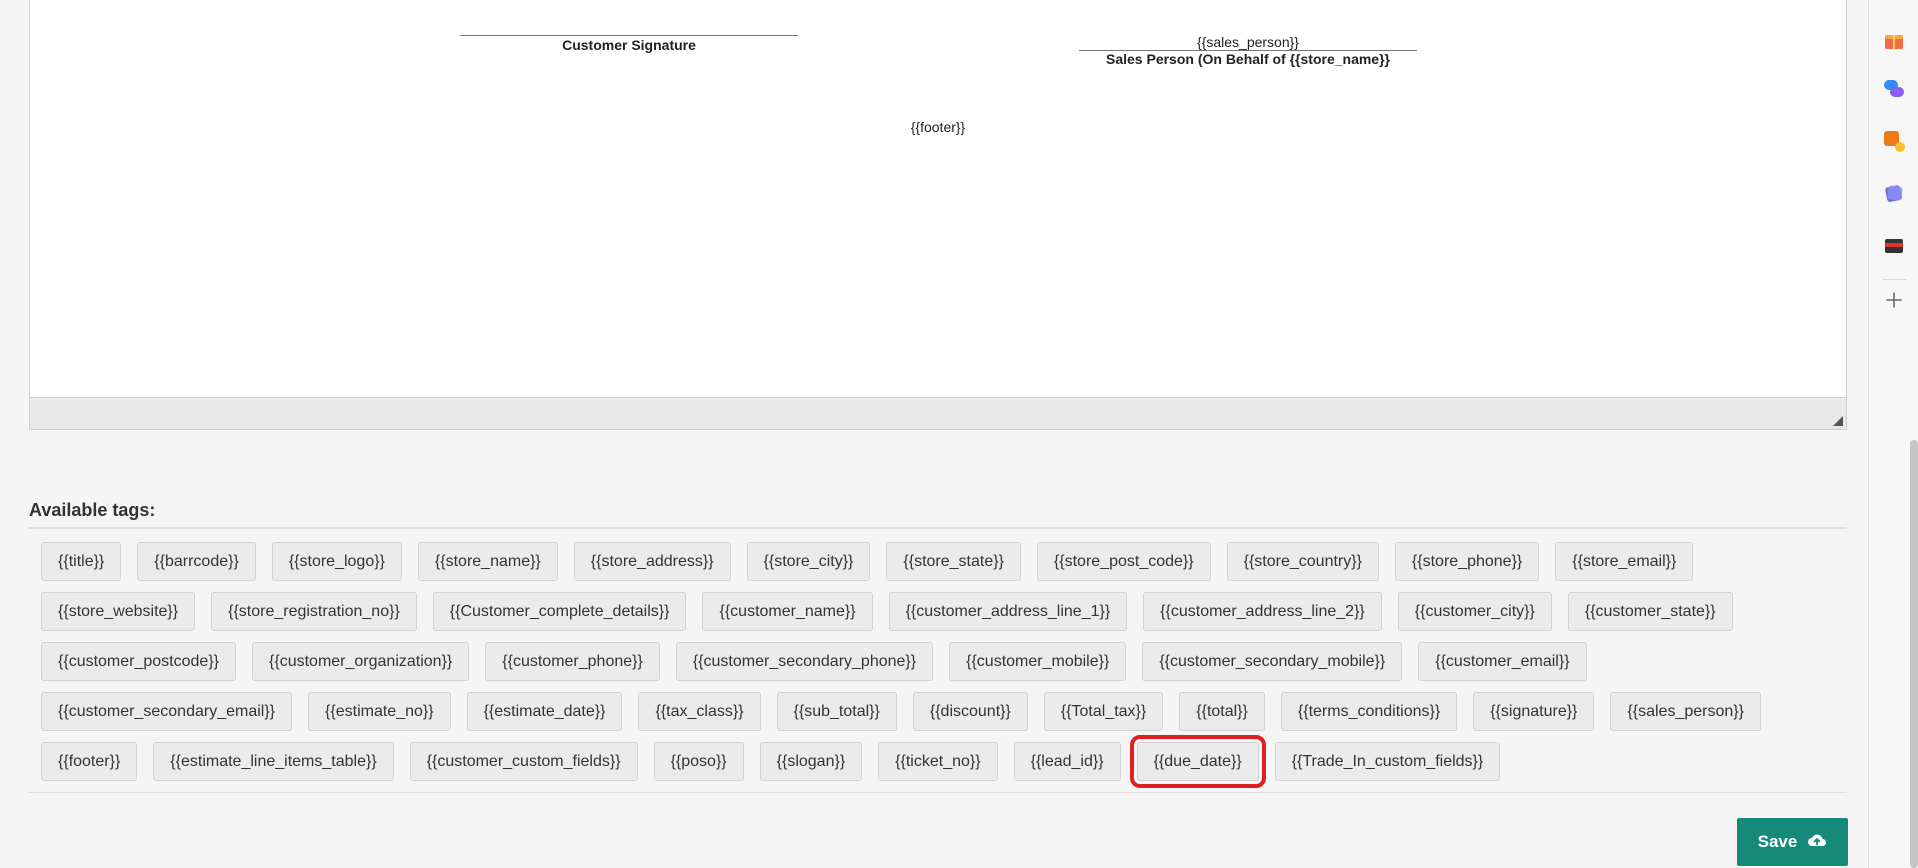 This screenshot has width=1918, height=868. I want to click on tag-button: {{due_date}}, so click(1197, 761).